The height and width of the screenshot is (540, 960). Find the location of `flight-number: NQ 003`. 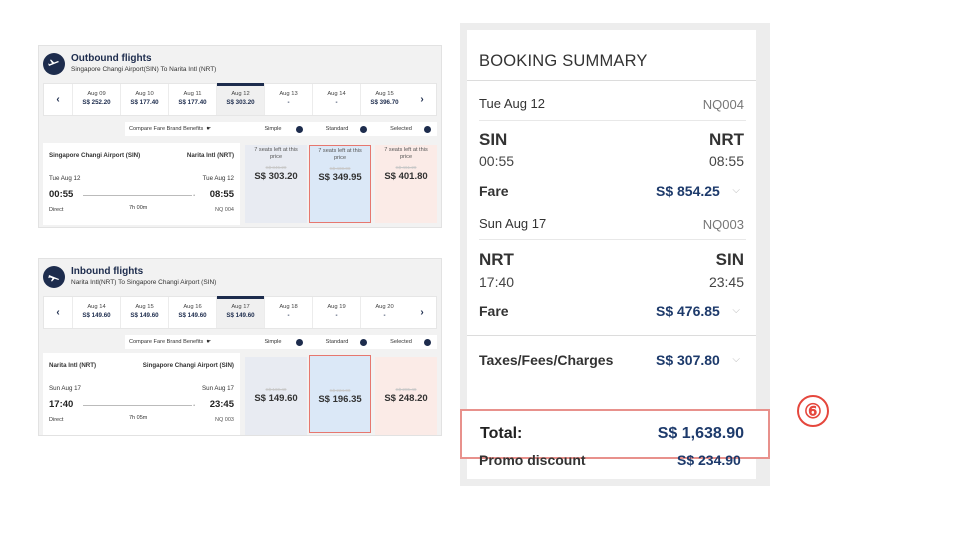

flight-number: NQ 003 is located at coordinates (224, 420).